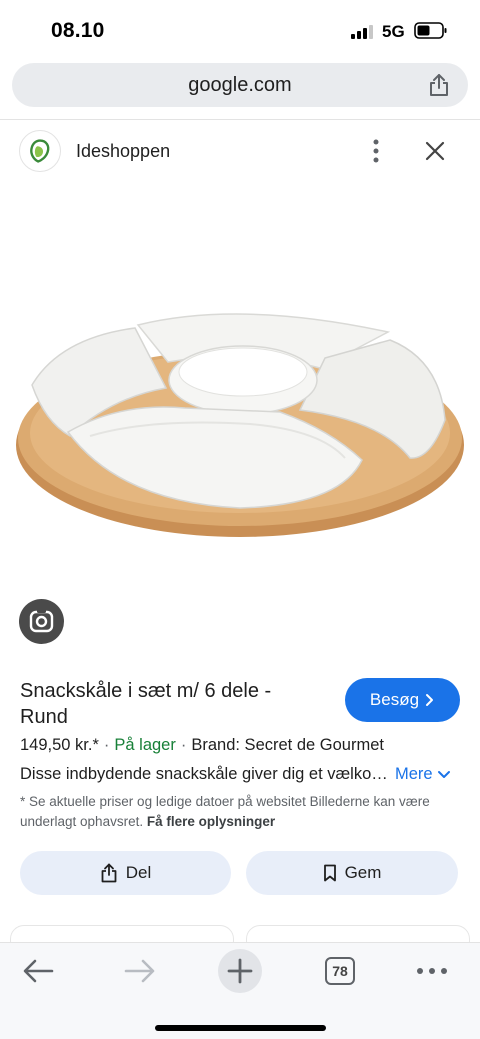 Image resolution: width=480 pixels, height=1039 pixels. I want to click on save-label: Gem, so click(363, 872).